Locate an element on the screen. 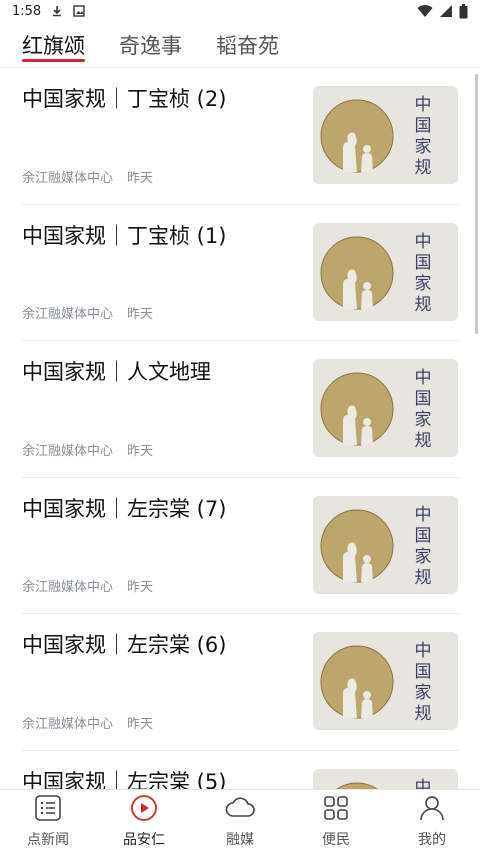  news-list-icon is located at coordinates (48, 810).